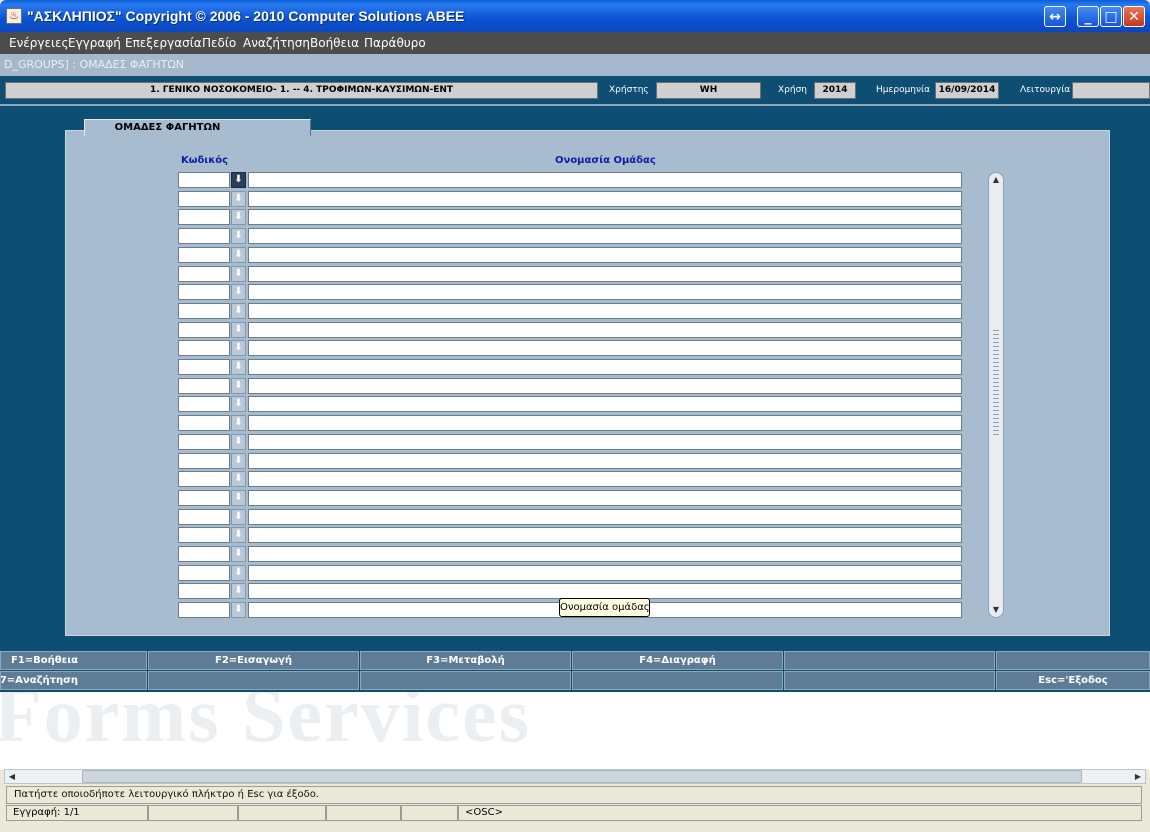 This screenshot has height=832, width=1150. What do you see at coordinates (996, 383) in the screenshot?
I see `scroll-grip` at bounding box center [996, 383].